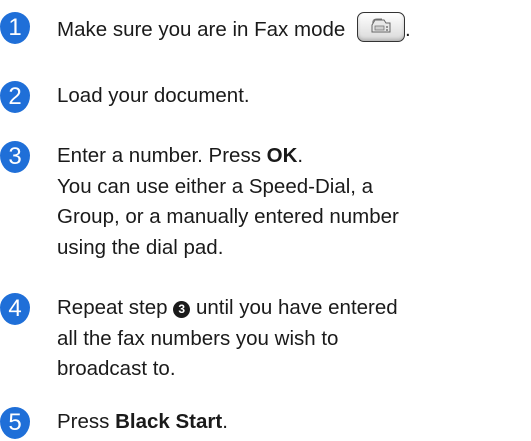 This screenshot has height=441, width=531. I want to click on step-text: Make sure you are in Fax mode ., so click(234, 29).